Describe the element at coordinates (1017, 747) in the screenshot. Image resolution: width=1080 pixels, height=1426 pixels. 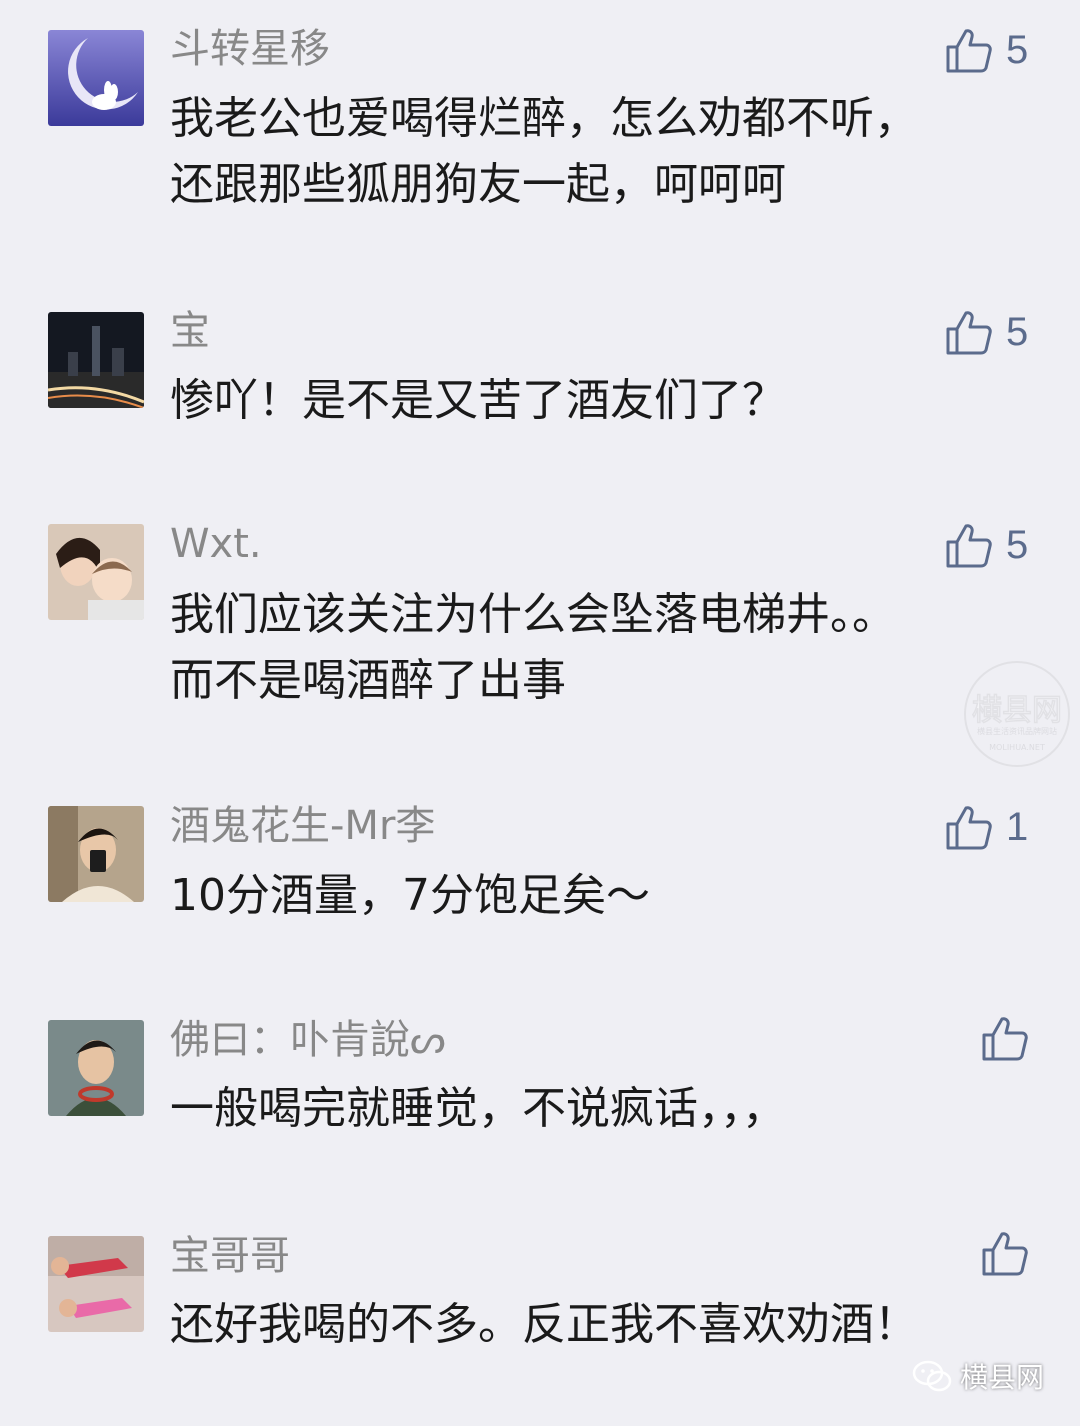
I see `watermark-url: MOLIHUA.NET` at that location.